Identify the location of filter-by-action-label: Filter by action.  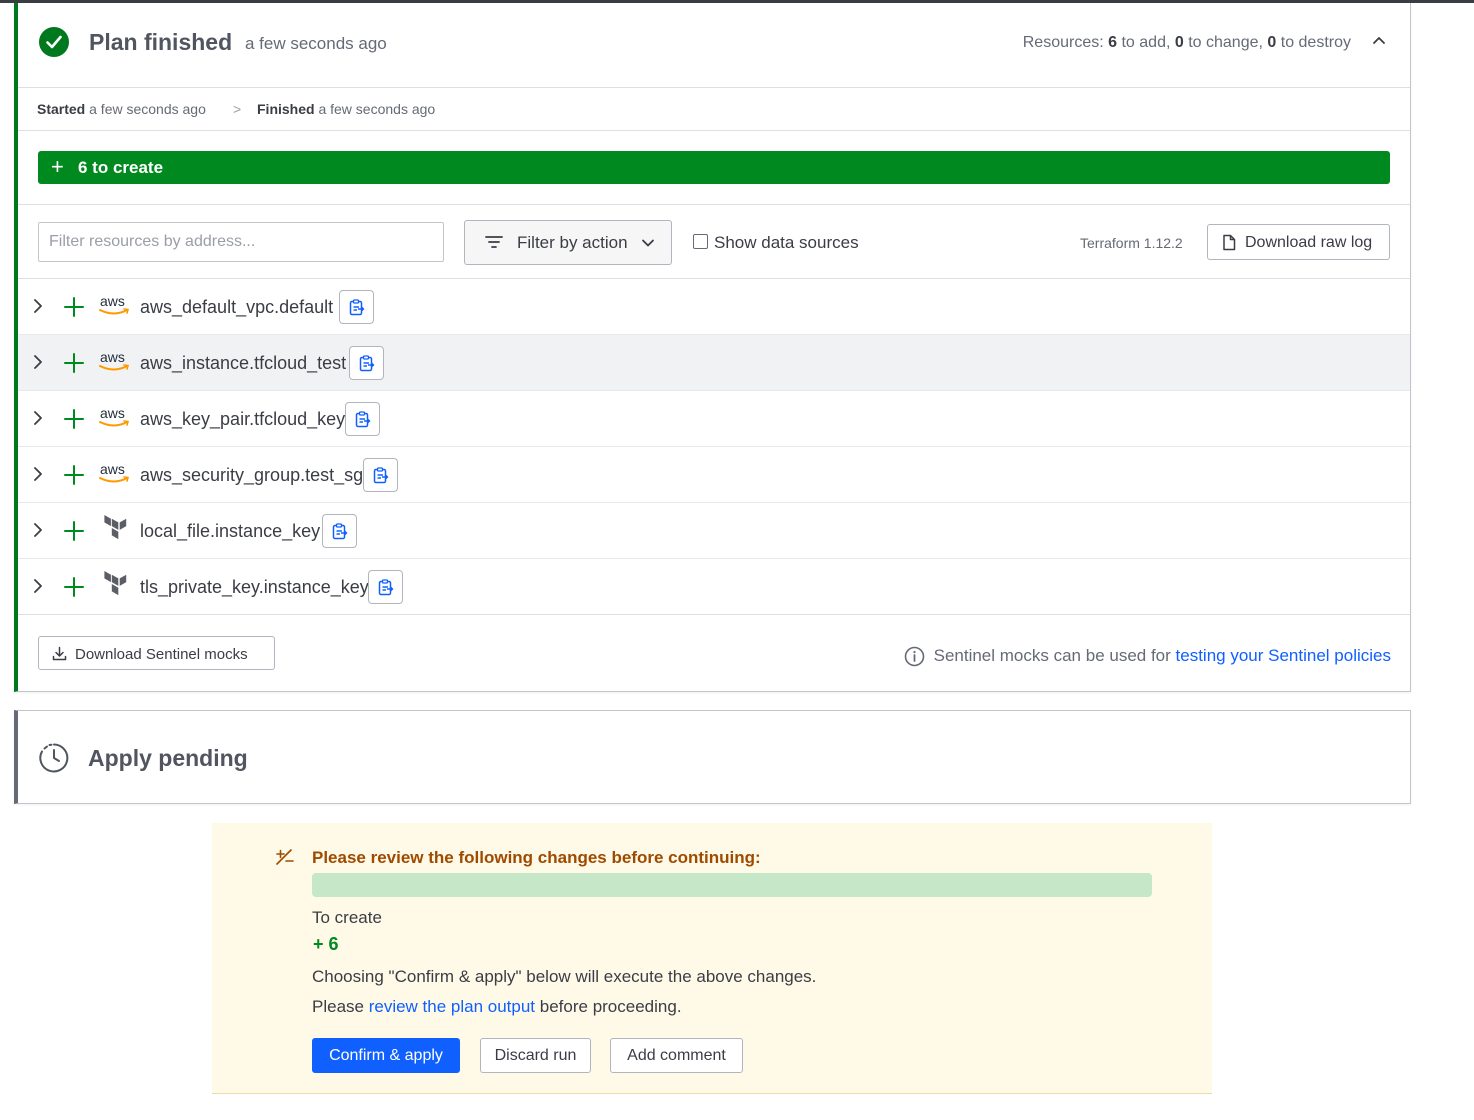
(572, 242).